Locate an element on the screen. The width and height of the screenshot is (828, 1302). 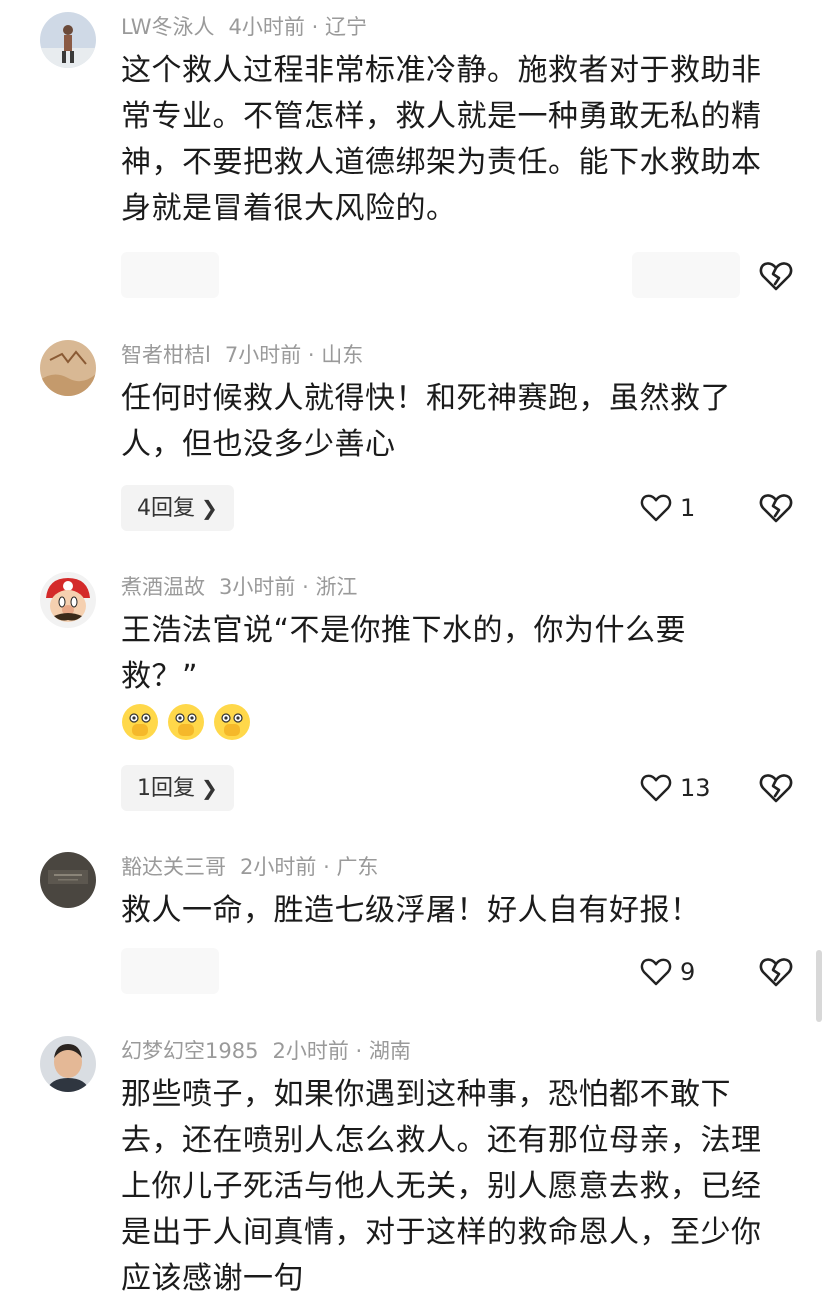
comment-meta: 幻梦幻空1985 2小时前 · 湖南 is located at coordinates (266, 1051).